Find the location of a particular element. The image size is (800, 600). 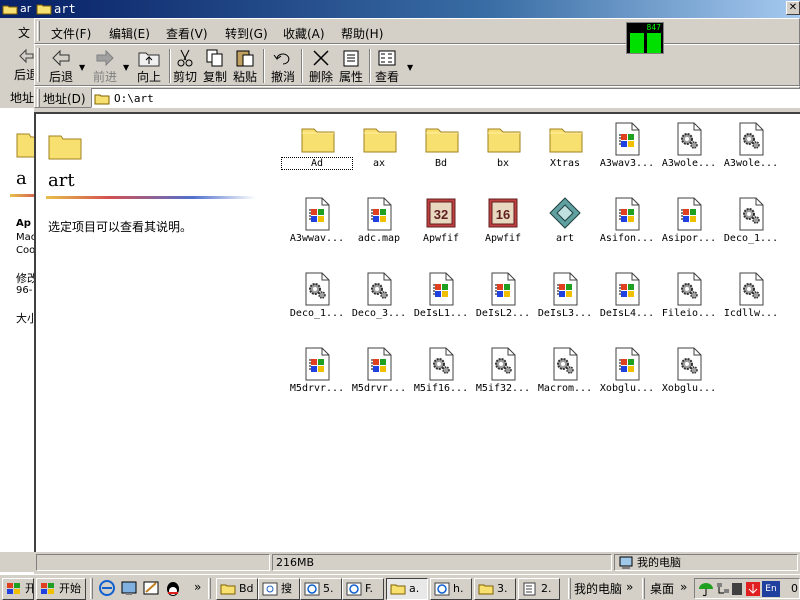

file-item: ax is located at coordinates (379, 154).